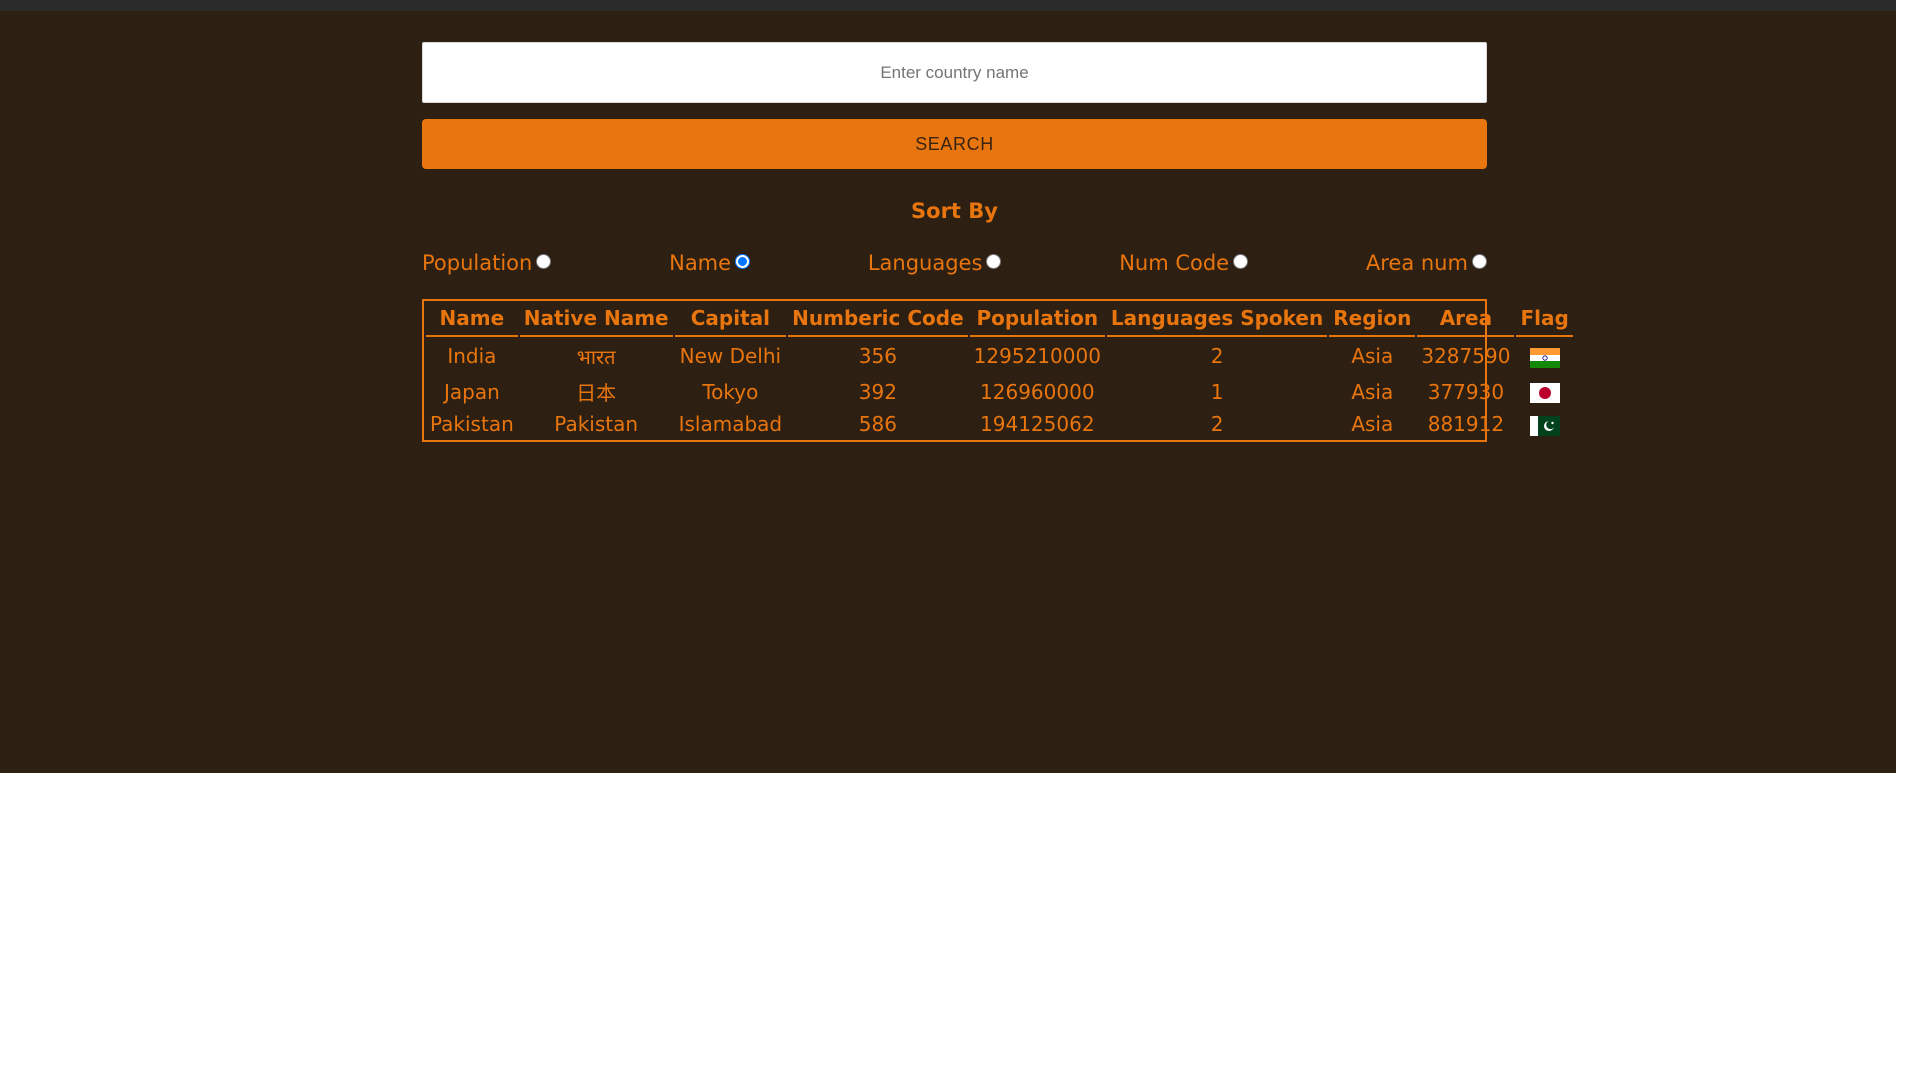 Image resolution: width=1920 pixels, height=1080 pixels. What do you see at coordinates (544, 261) in the screenshot?
I see `sort-radio-population` at bounding box center [544, 261].